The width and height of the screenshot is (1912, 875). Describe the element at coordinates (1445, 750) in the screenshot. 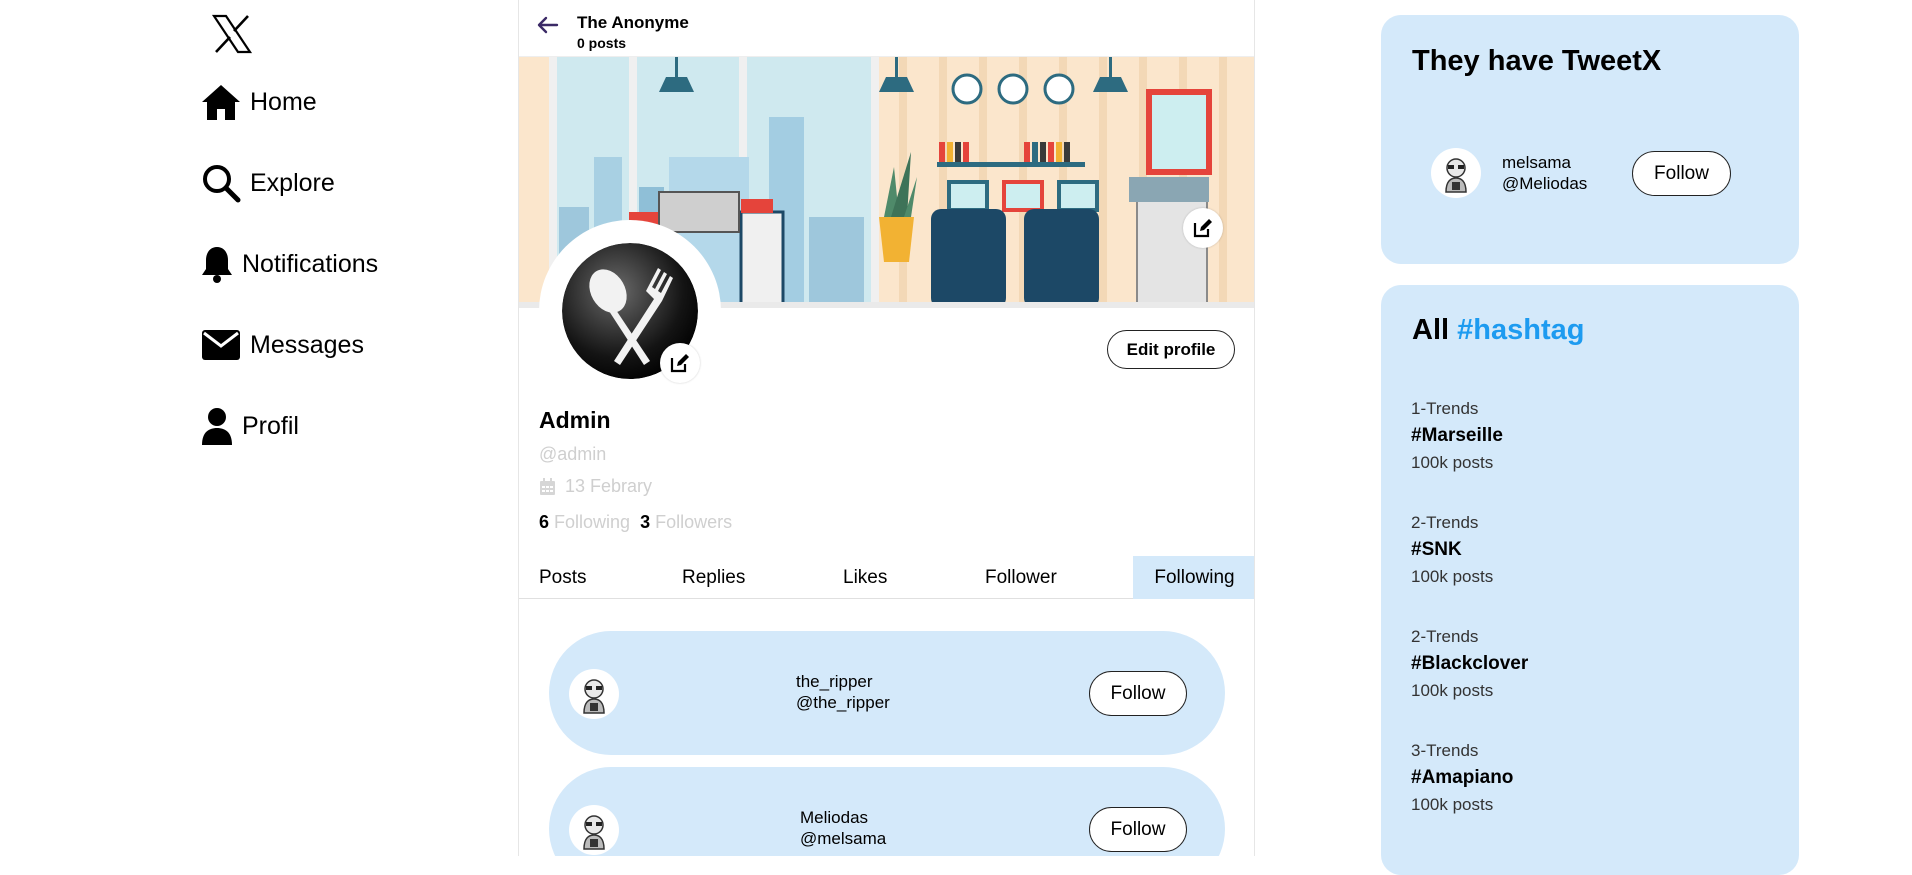

I see `trend-category: 3-Trends` at that location.